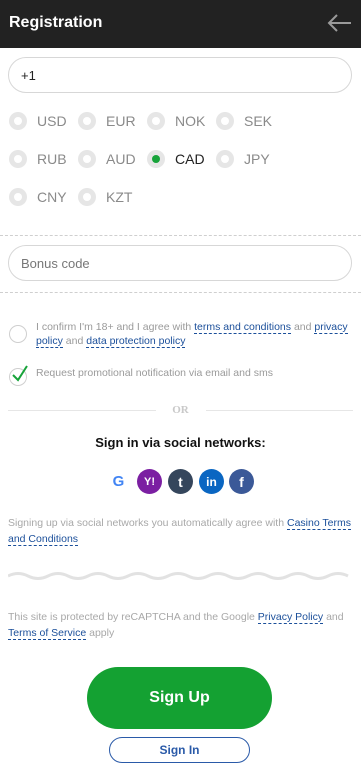 Image resolution: width=361 pixels, height=782 pixels. I want to click on currency-label: SEK, so click(258, 121).